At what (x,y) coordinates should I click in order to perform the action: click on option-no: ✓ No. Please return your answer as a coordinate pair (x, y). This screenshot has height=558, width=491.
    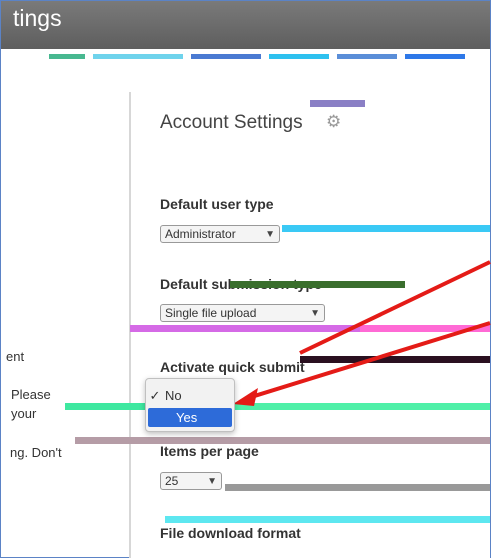
    Looking at the image, I should click on (190, 395).